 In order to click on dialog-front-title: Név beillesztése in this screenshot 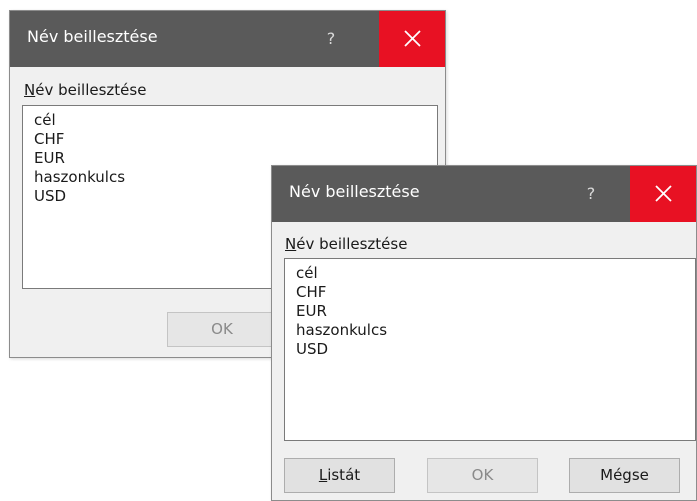, I will do `click(354, 191)`.